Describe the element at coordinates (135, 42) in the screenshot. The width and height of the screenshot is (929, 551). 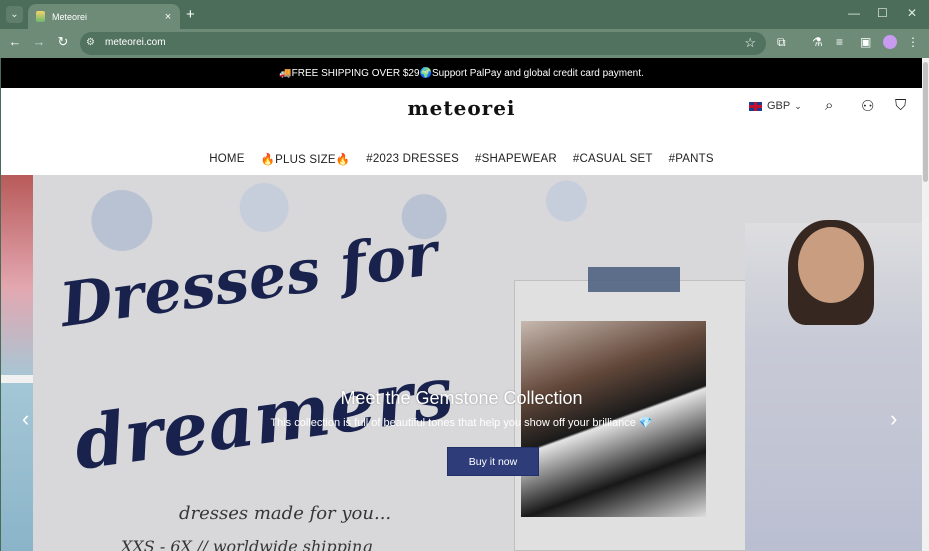
I see `url-text: meteorei.com` at that location.